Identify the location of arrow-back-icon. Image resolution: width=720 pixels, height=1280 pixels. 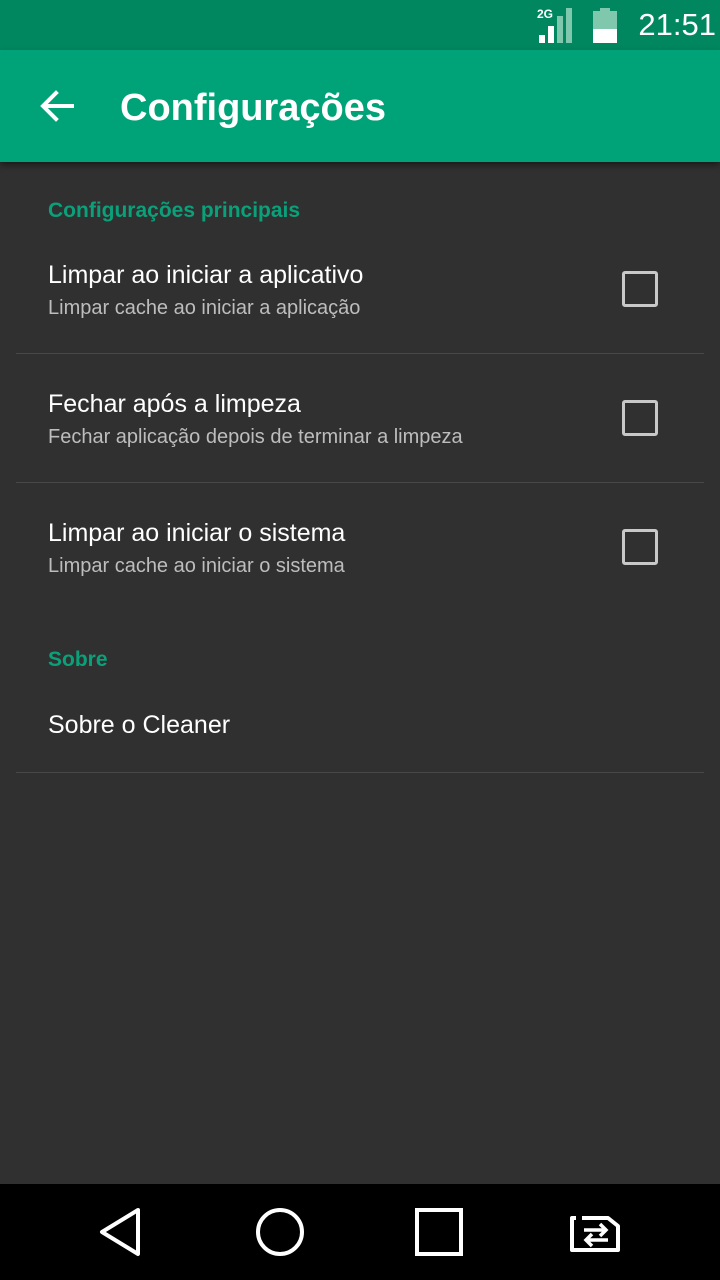
(56, 106).